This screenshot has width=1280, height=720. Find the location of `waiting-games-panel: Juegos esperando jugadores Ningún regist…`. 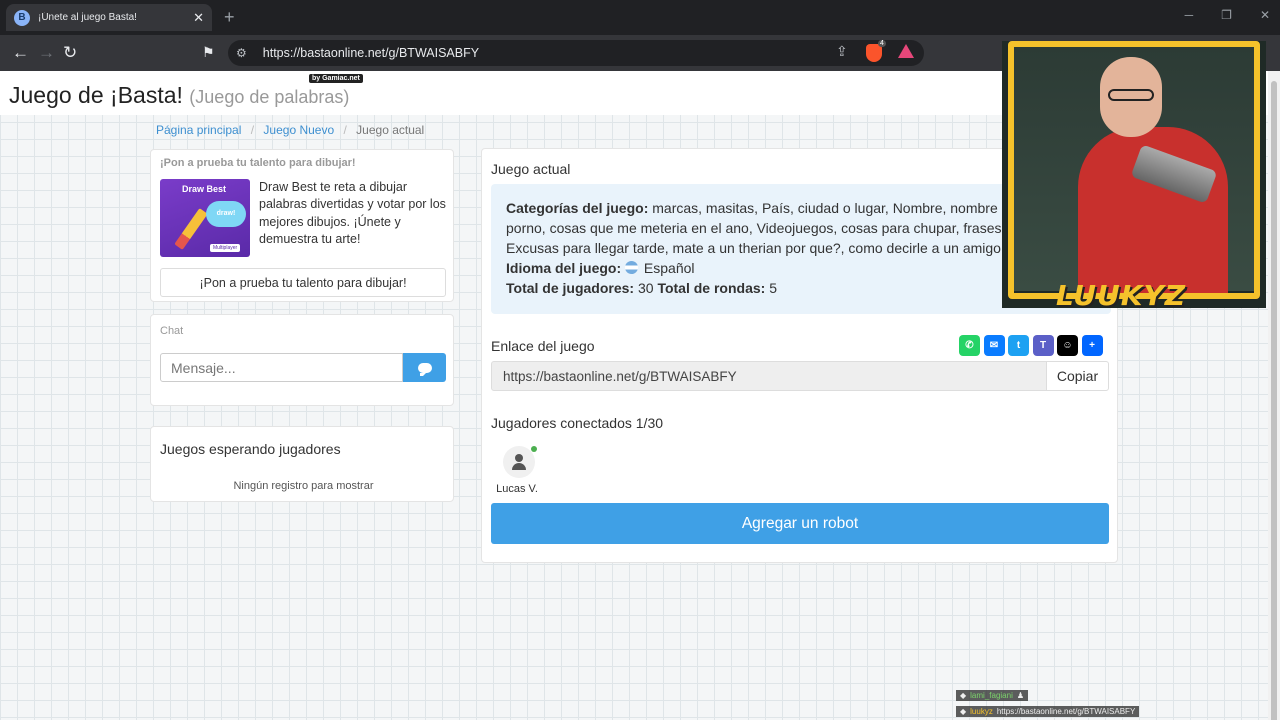

waiting-games-panel: Juegos esperando jugadores Ningún regist… is located at coordinates (302, 464).